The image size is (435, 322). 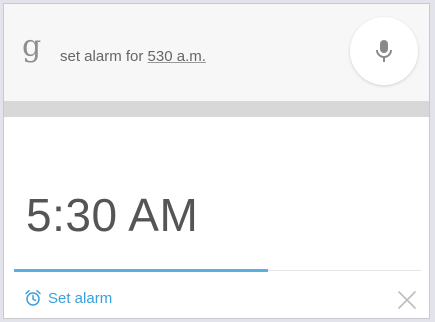 What do you see at coordinates (176, 56) in the screenshot?
I see `query-time: 530 a.m.` at bounding box center [176, 56].